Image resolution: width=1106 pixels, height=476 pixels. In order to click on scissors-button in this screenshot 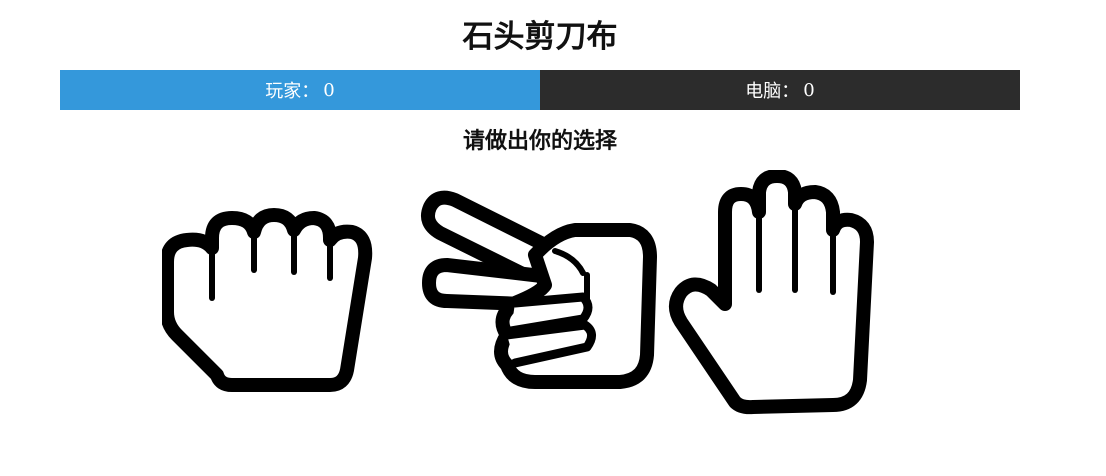, I will do `click(539, 290)`.